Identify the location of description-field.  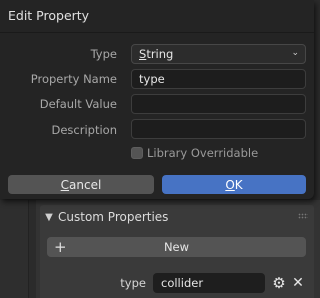
(218, 129).